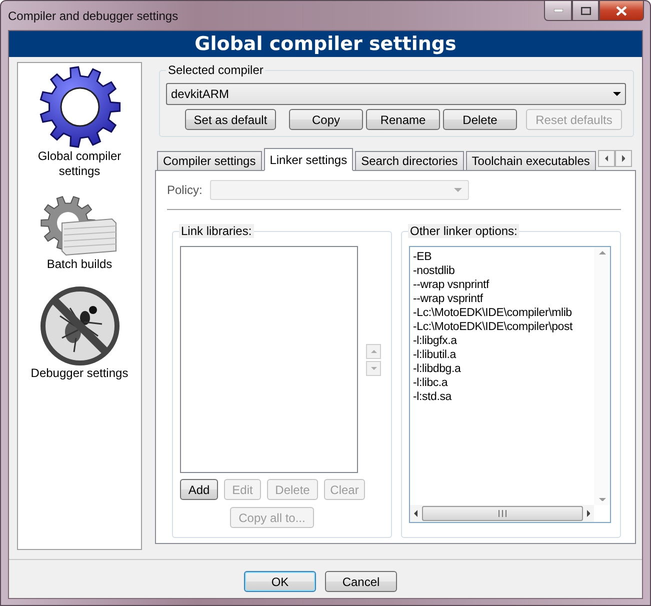 The image size is (651, 606). What do you see at coordinates (409, 160) in the screenshot?
I see `tab: Search directories` at bounding box center [409, 160].